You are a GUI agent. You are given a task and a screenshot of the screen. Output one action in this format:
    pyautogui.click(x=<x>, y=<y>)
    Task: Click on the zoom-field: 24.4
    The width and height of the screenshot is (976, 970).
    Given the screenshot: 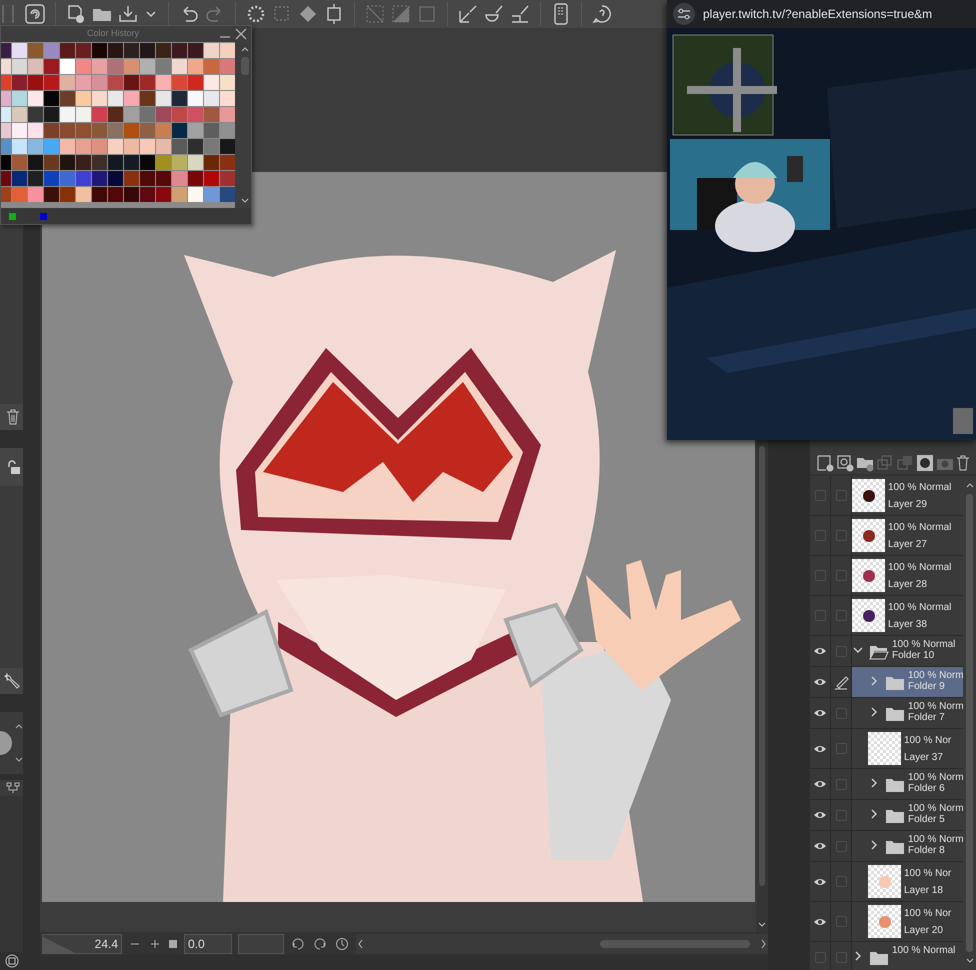 What is the action you would take?
    pyautogui.click(x=82, y=944)
    